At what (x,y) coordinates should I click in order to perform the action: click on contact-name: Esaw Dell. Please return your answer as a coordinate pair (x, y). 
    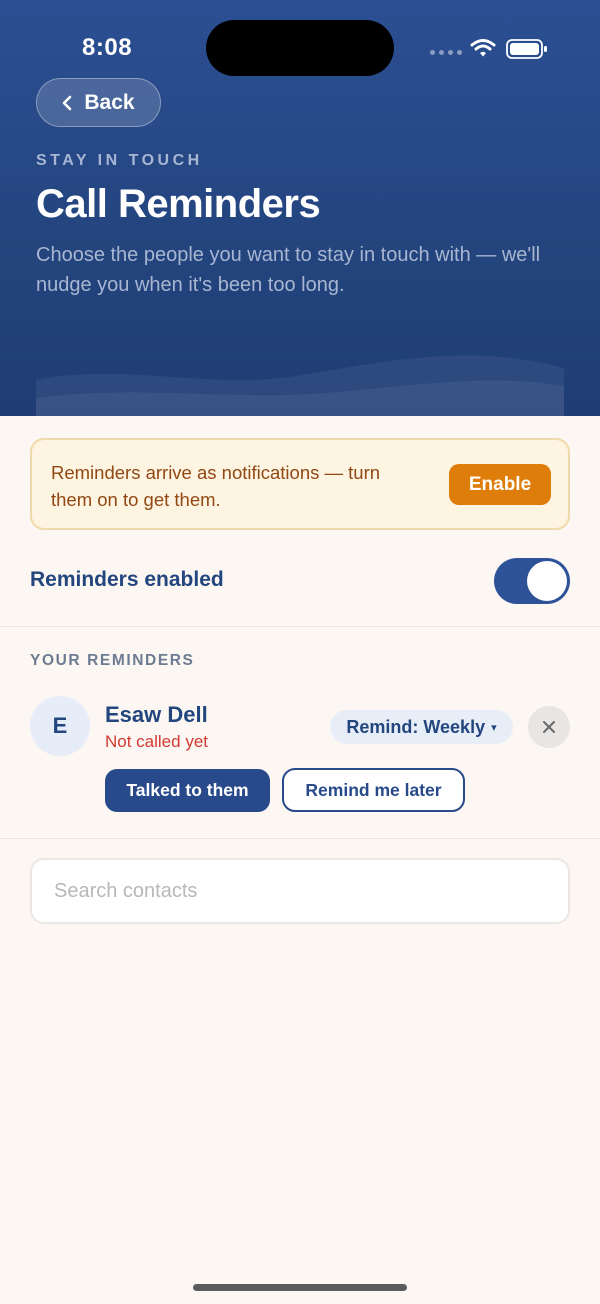
    Looking at the image, I should click on (156, 714).